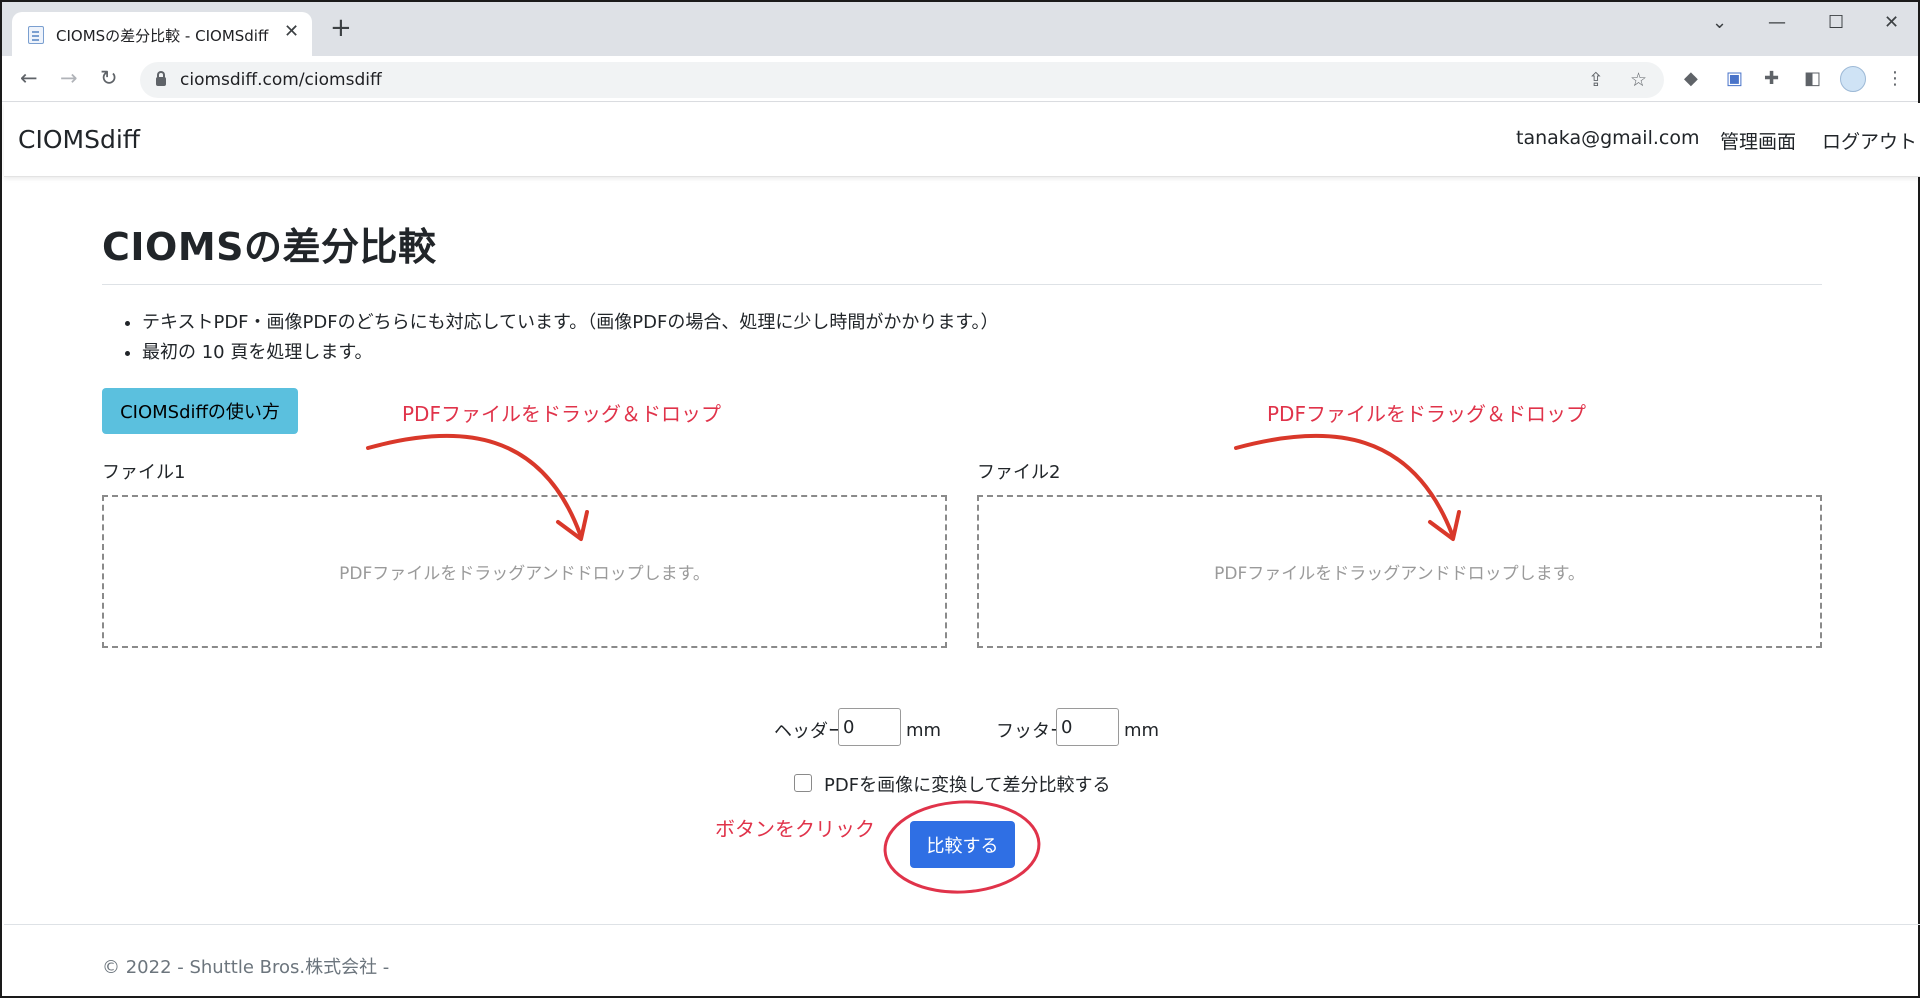 The image size is (1920, 1000). What do you see at coordinates (1777, 23) in the screenshot?
I see `minimize-icon: —` at bounding box center [1777, 23].